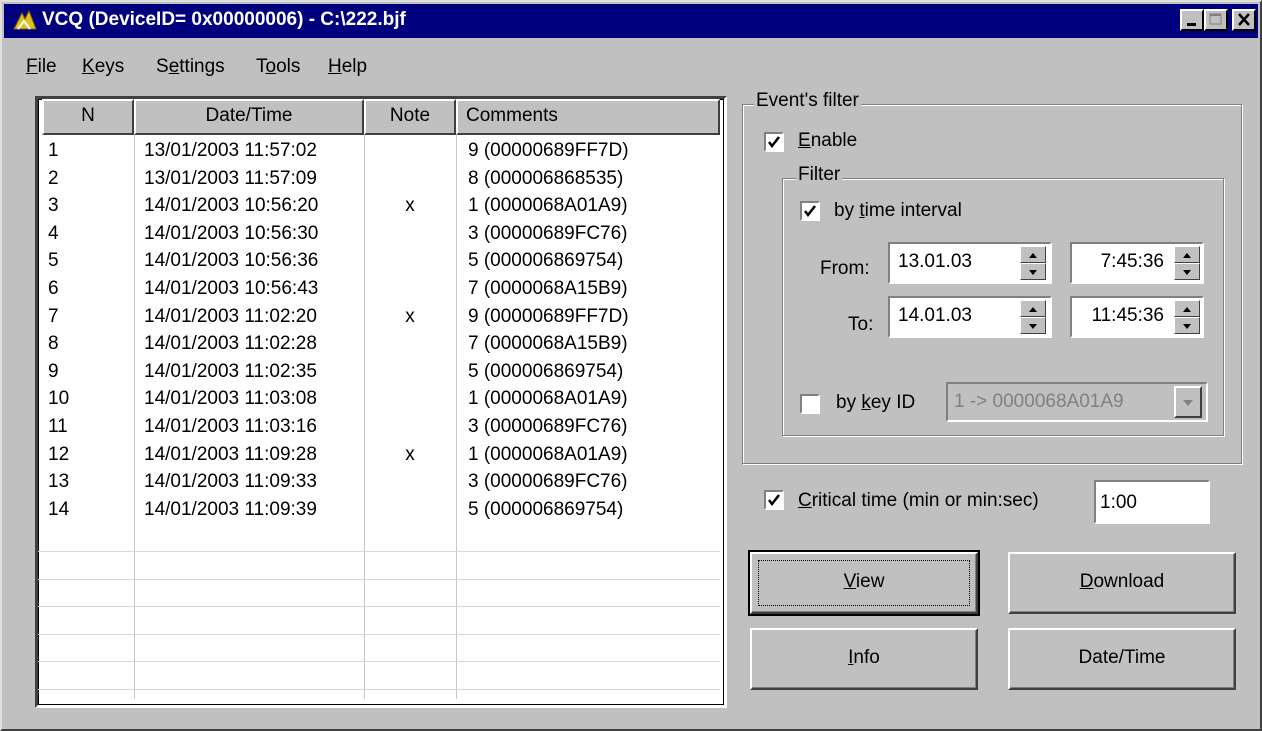 The height and width of the screenshot is (731, 1262). I want to click on cell-n: 3, so click(53, 206).